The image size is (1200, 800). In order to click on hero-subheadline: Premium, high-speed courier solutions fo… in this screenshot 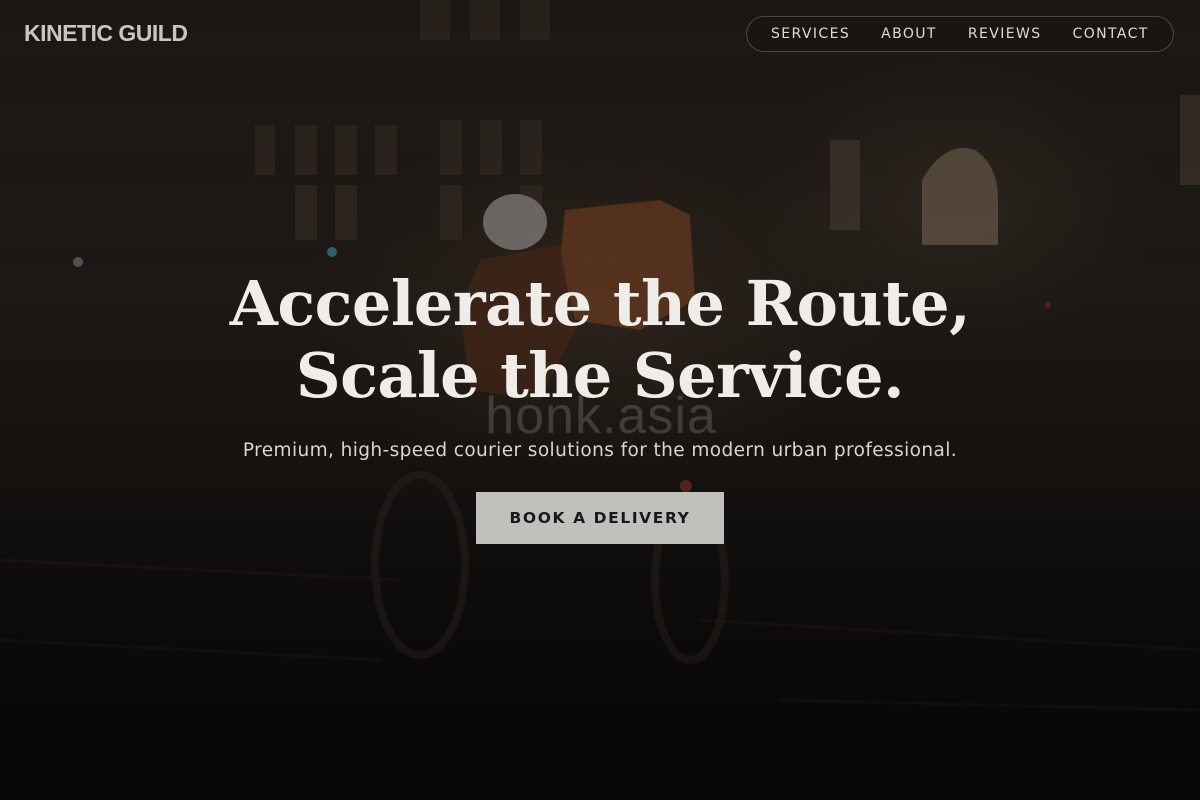, I will do `click(600, 450)`.